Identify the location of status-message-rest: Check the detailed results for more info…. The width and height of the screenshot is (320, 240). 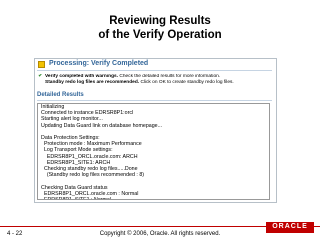
(169, 76).